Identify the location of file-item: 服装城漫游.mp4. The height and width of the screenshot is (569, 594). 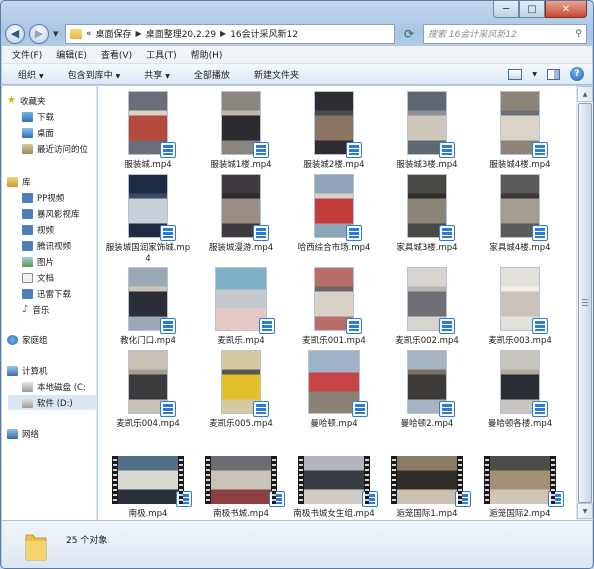
(241, 214).